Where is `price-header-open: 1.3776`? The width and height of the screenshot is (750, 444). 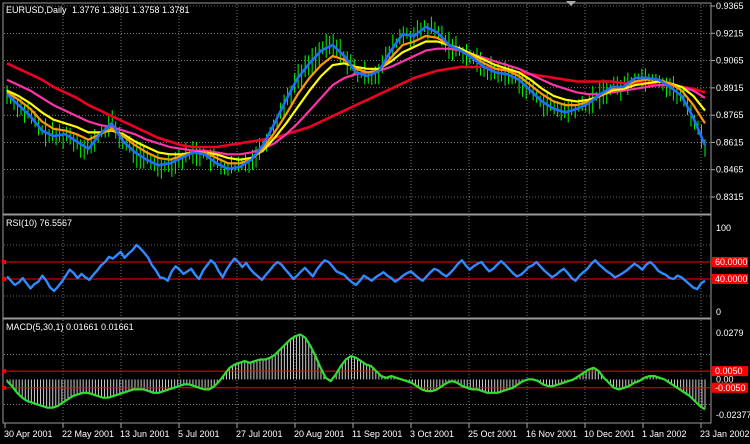
price-header-open: 1.3776 is located at coordinates (86, 10).